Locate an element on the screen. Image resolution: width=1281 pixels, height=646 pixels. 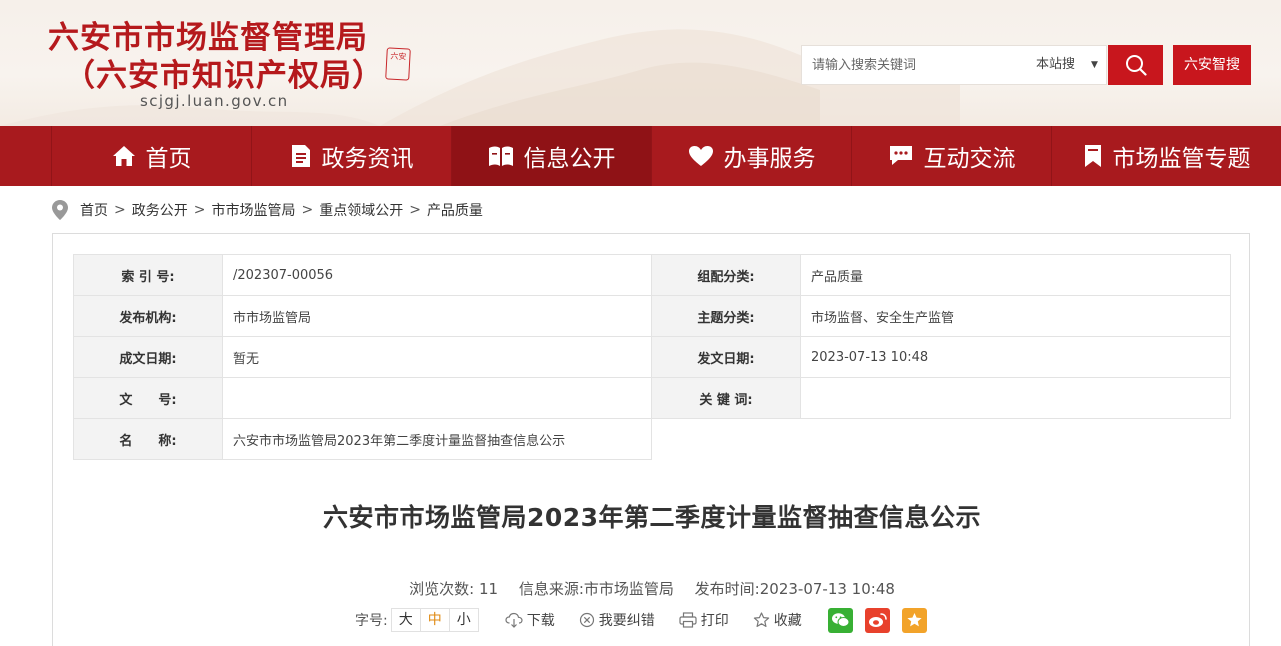
main-nav: 首页 政务资讯 信息公开 办事服务 互动交流 市场监管专题 is located at coordinates (640, 156).